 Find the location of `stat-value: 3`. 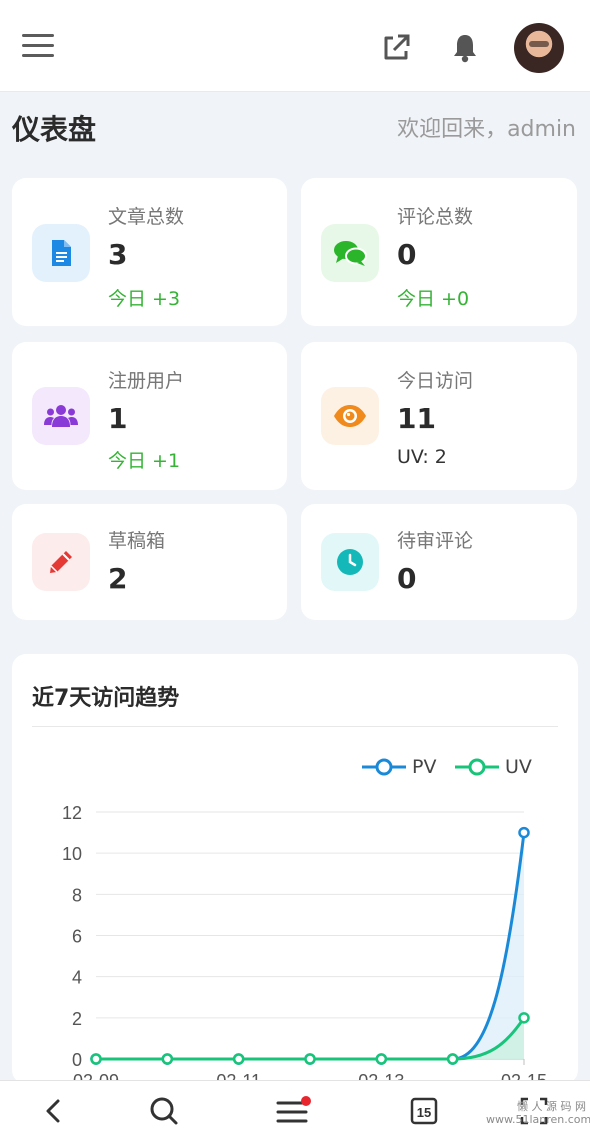

stat-value: 3 is located at coordinates (118, 254).